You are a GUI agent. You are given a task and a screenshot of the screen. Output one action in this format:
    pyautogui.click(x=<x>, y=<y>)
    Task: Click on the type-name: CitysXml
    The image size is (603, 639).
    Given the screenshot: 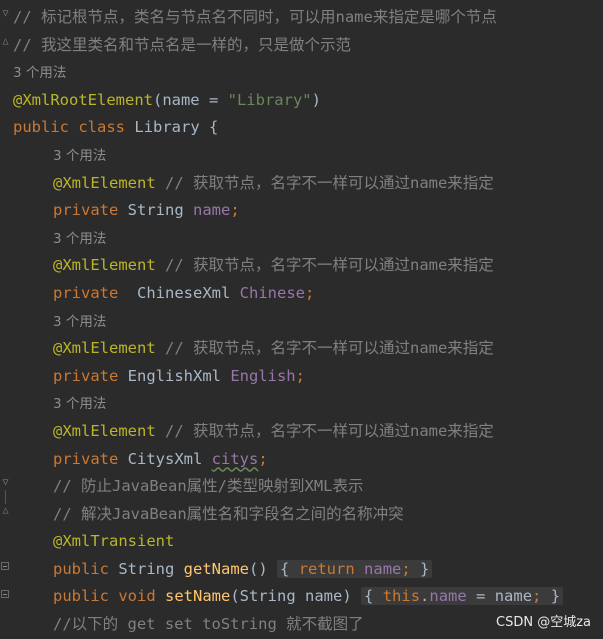 What is the action you would take?
    pyautogui.click(x=165, y=458)
    